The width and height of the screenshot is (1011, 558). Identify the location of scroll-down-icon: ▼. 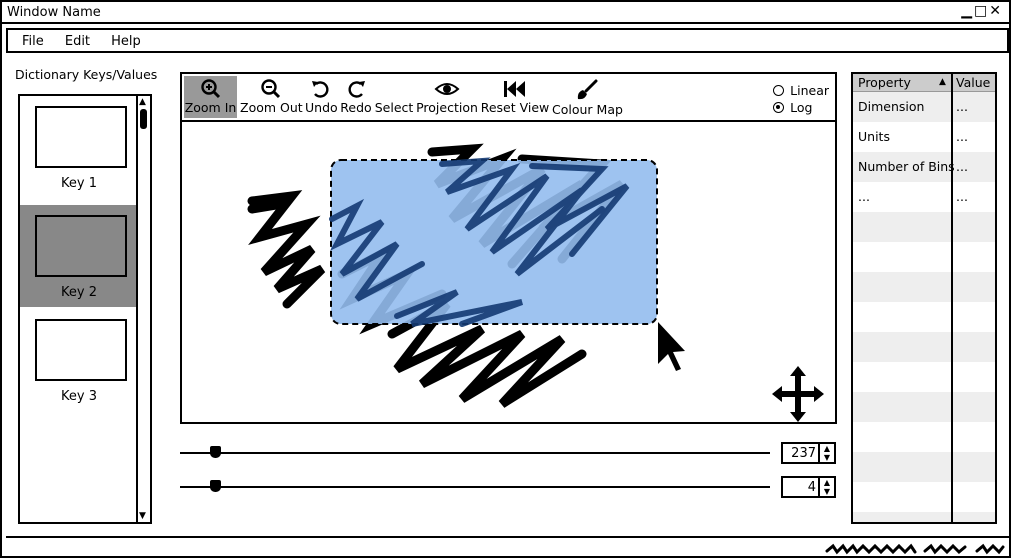
(142, 516).